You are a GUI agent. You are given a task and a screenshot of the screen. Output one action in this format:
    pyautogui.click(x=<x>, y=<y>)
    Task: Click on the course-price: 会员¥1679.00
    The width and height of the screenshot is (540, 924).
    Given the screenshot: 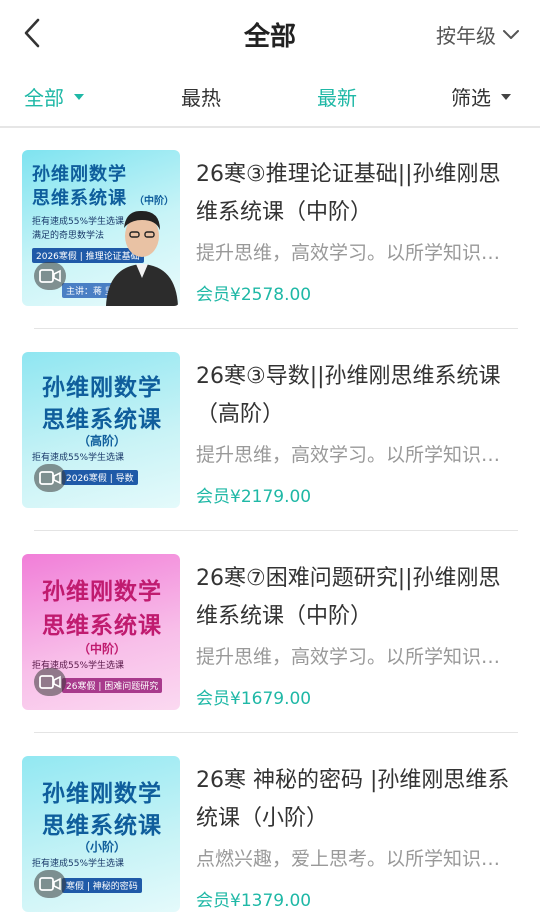 What is the action you would take?
    pyautogui.click(x=254, y=699)
    